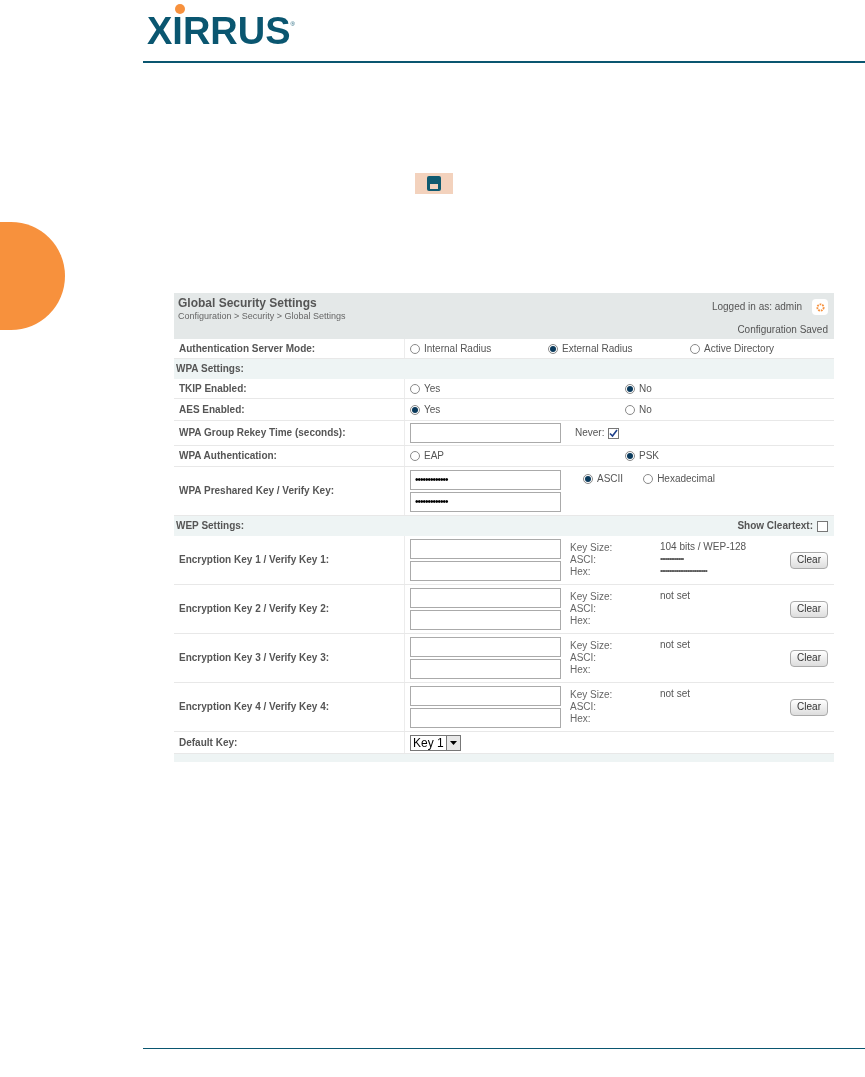 The width and height of the screenshot is (865, 1077). Describe the element at coordinates (210, 526) in the screenshot. I see `section-title: WEP Settings:` at that location.